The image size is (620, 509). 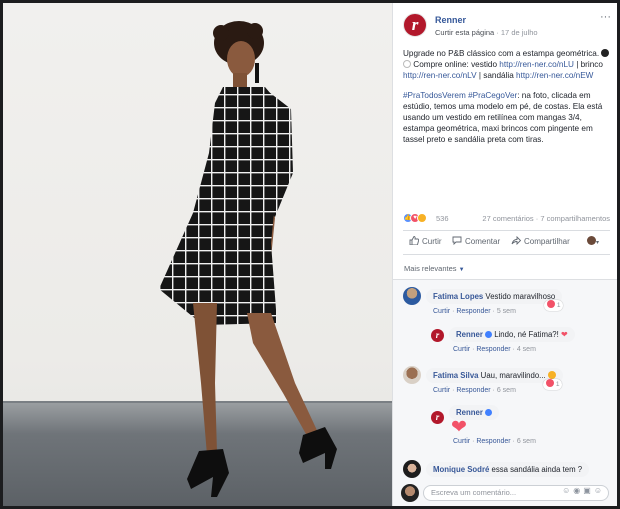 What do you see at coordinates (458, 296) in the screenshot?
I see `comment-author: Fatima Lopes` at bounding box center [458, 296].